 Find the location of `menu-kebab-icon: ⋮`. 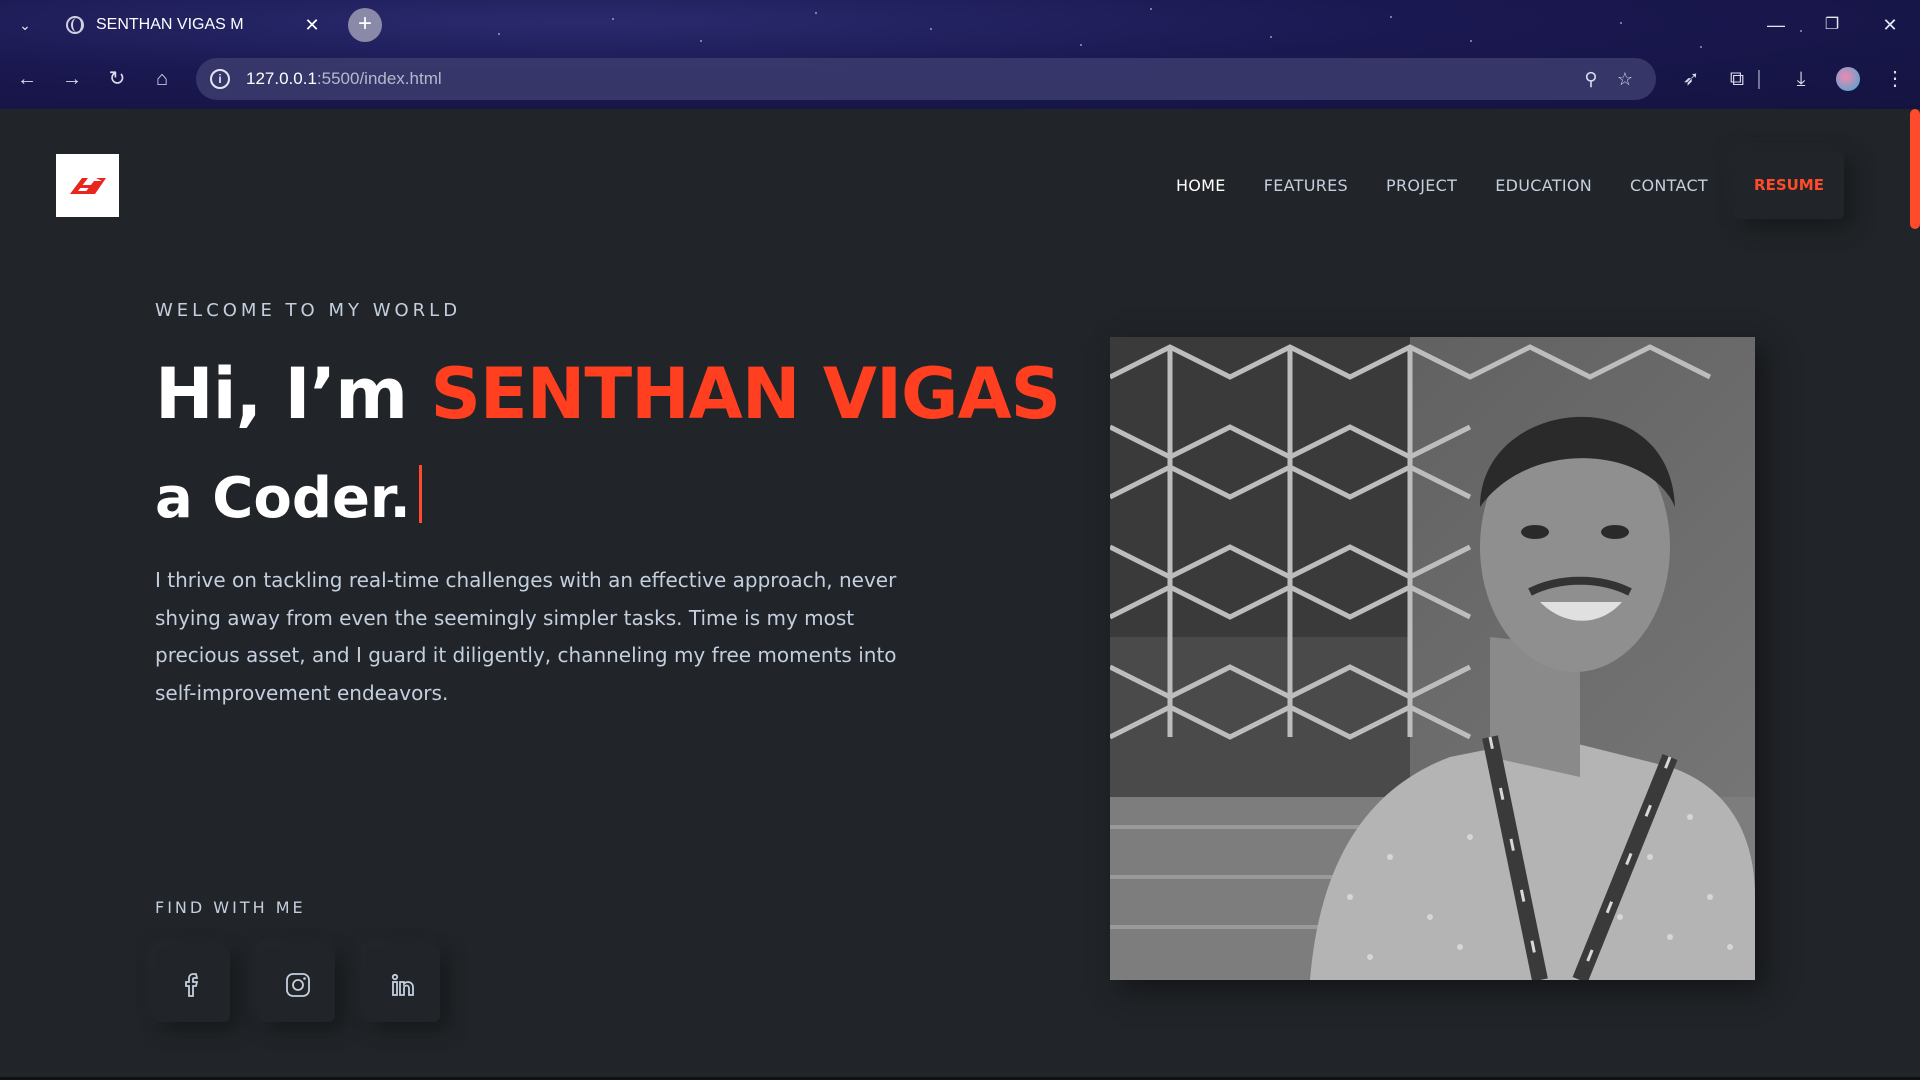

menu-kebab-icon: ⋮ is located at coordinates (1895, 79).